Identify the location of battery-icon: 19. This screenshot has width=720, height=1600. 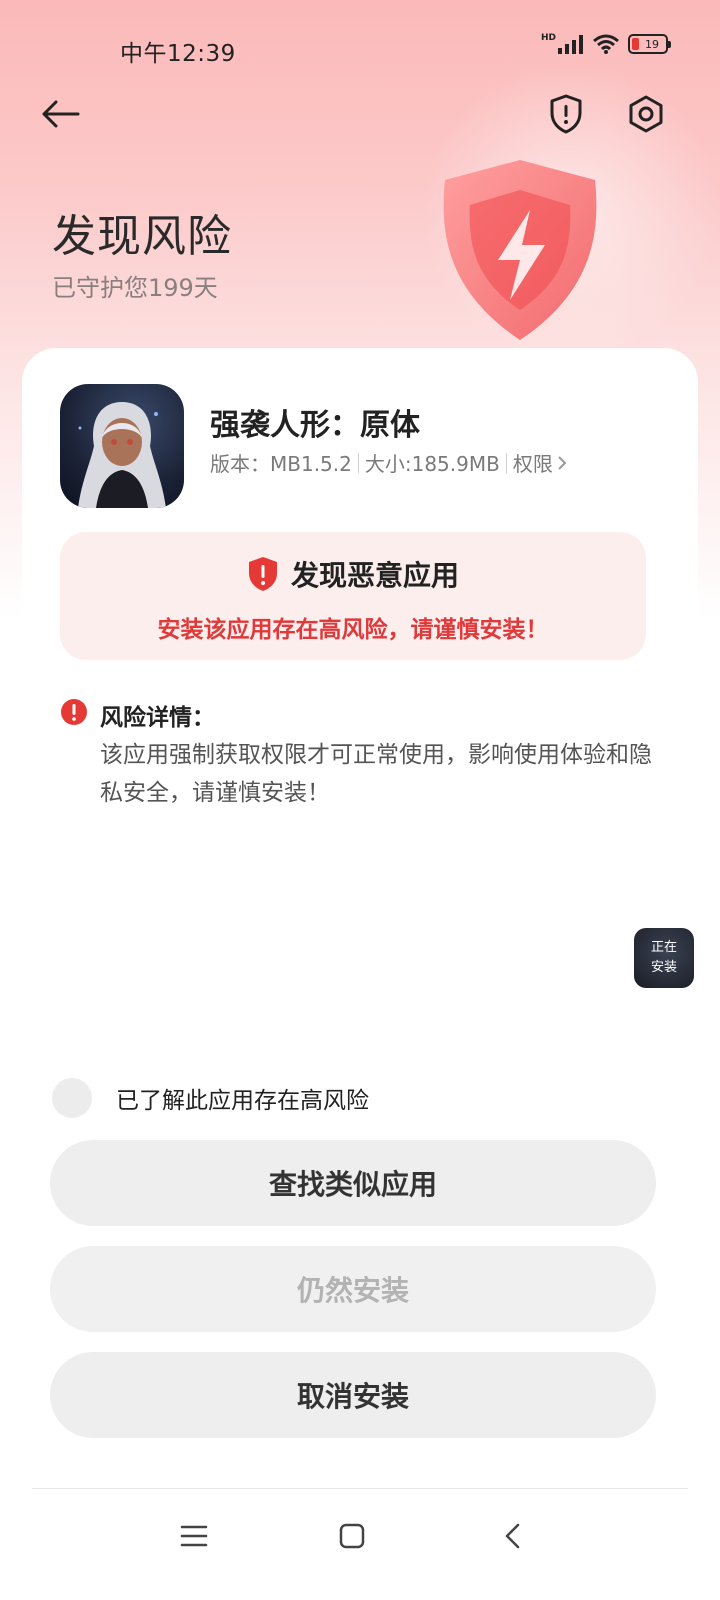
(649, 44).